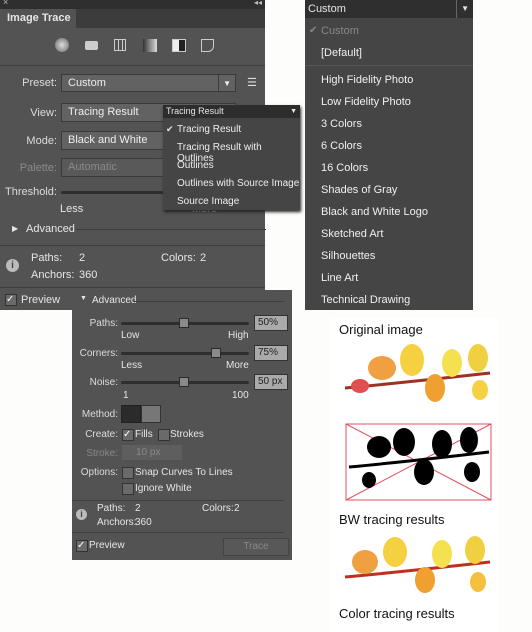 The width and height of the screenshot is (532, 632). What do you see at coordinates (209, 129) in the screenshot?
I see `view-menu-item: Tracing Result` at bounding box center [209, 129].